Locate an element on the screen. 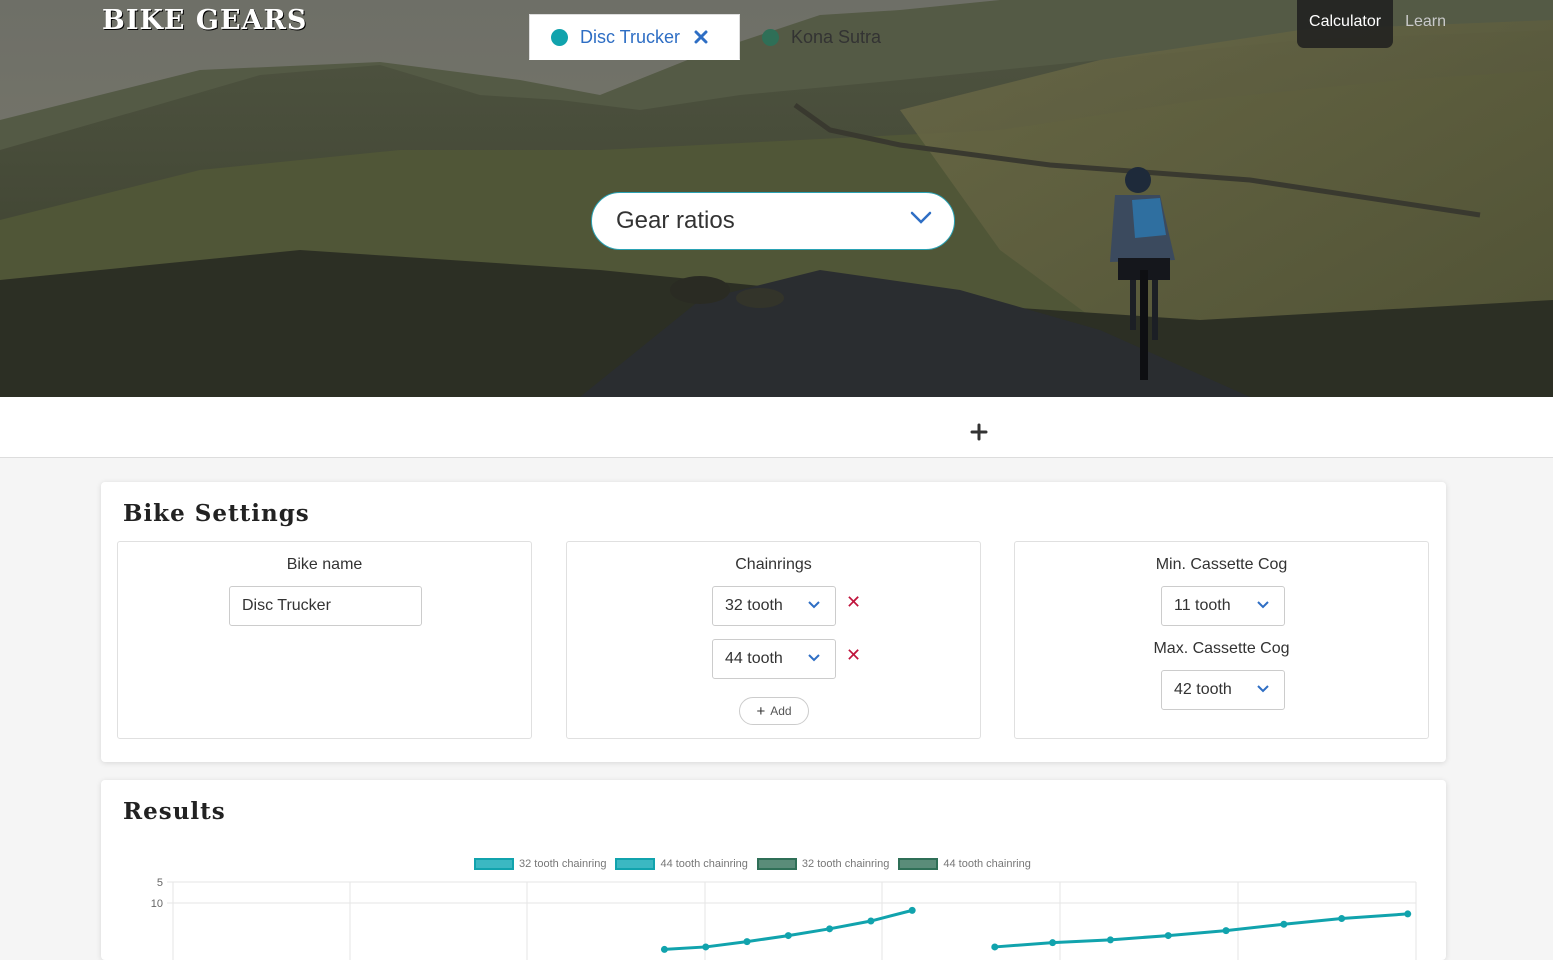  chainring-select-2: 44 tooth is located at coordinates (774, 659).